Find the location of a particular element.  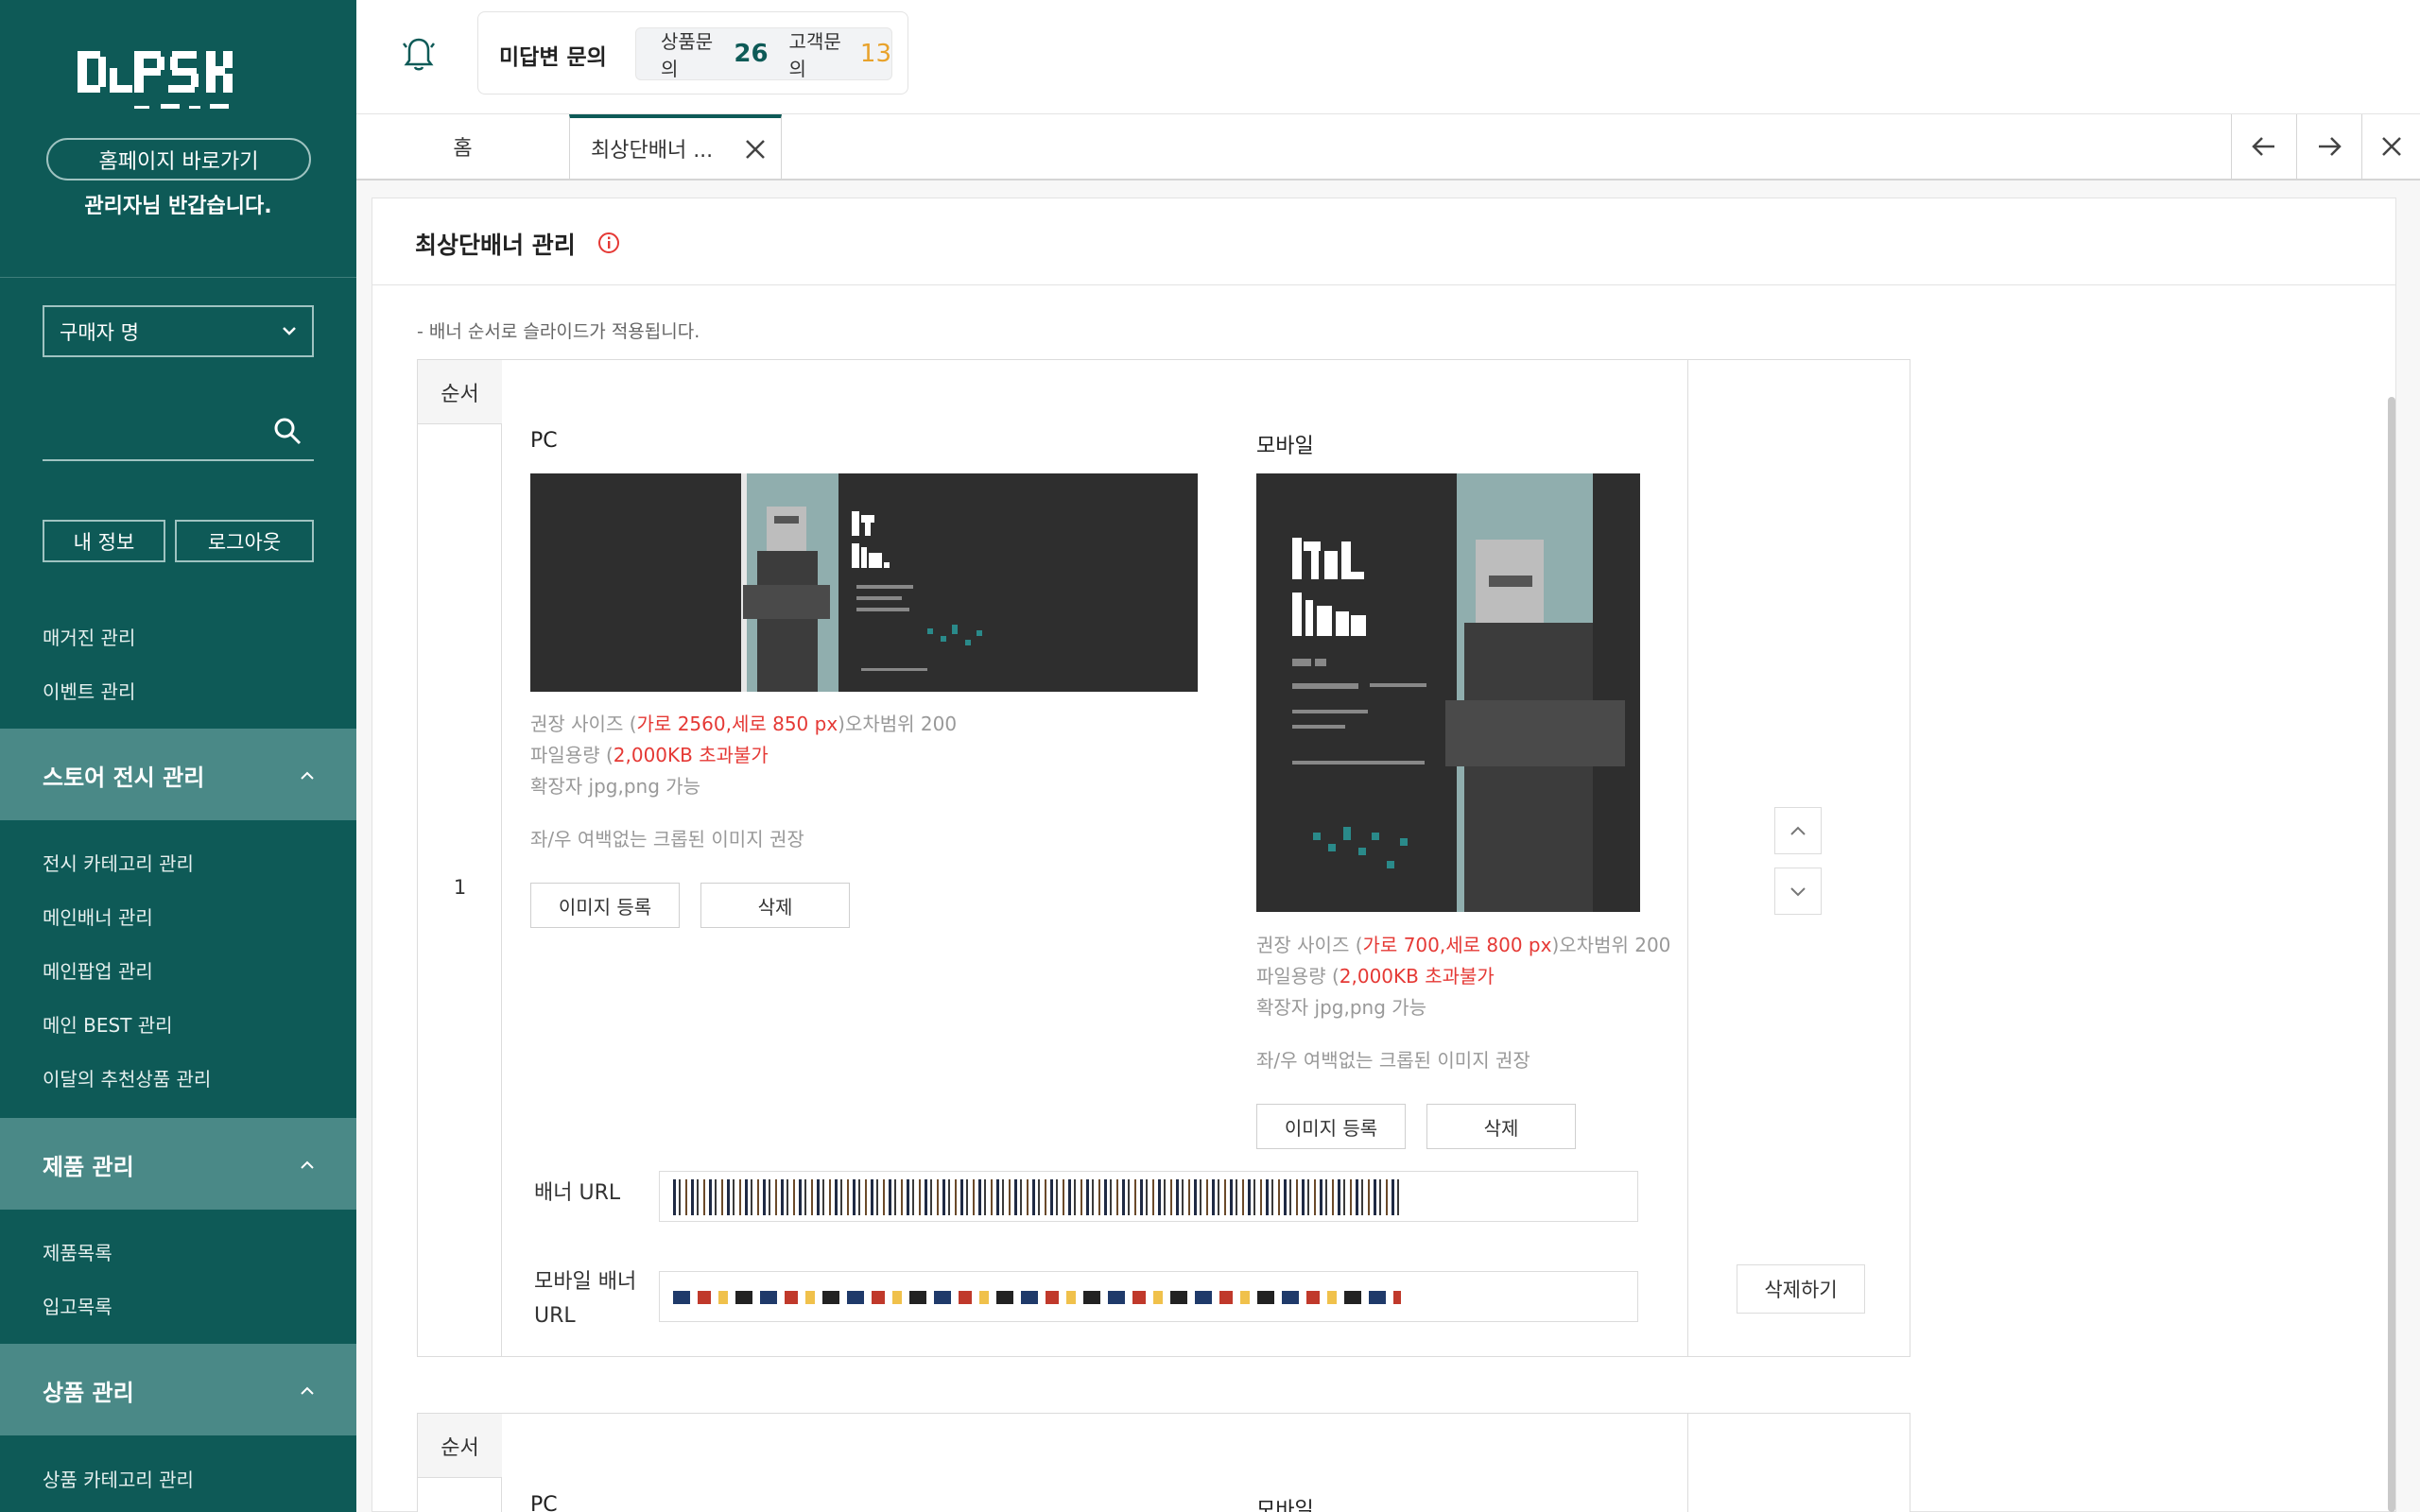

mobile-banner-url-input is located at coordinates (1148, 1296).